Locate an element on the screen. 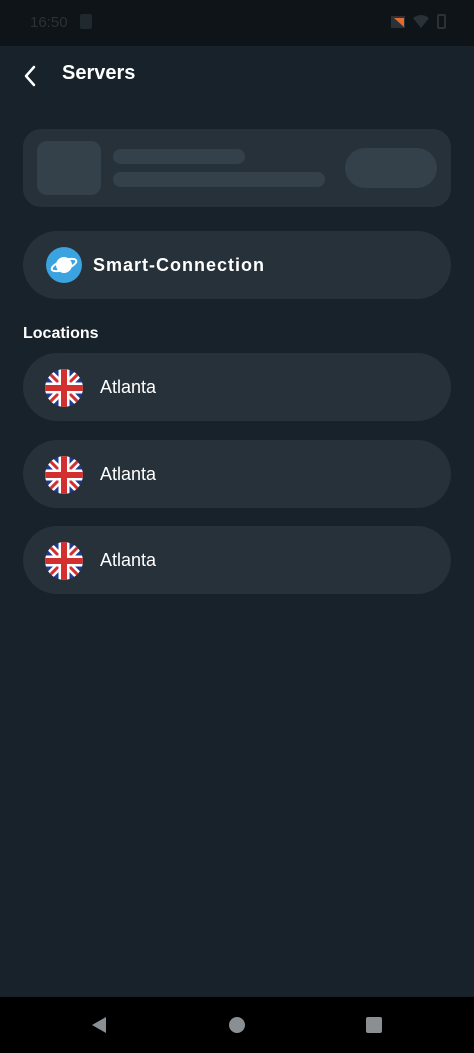  status-icons is located at coordinates (418, 21).